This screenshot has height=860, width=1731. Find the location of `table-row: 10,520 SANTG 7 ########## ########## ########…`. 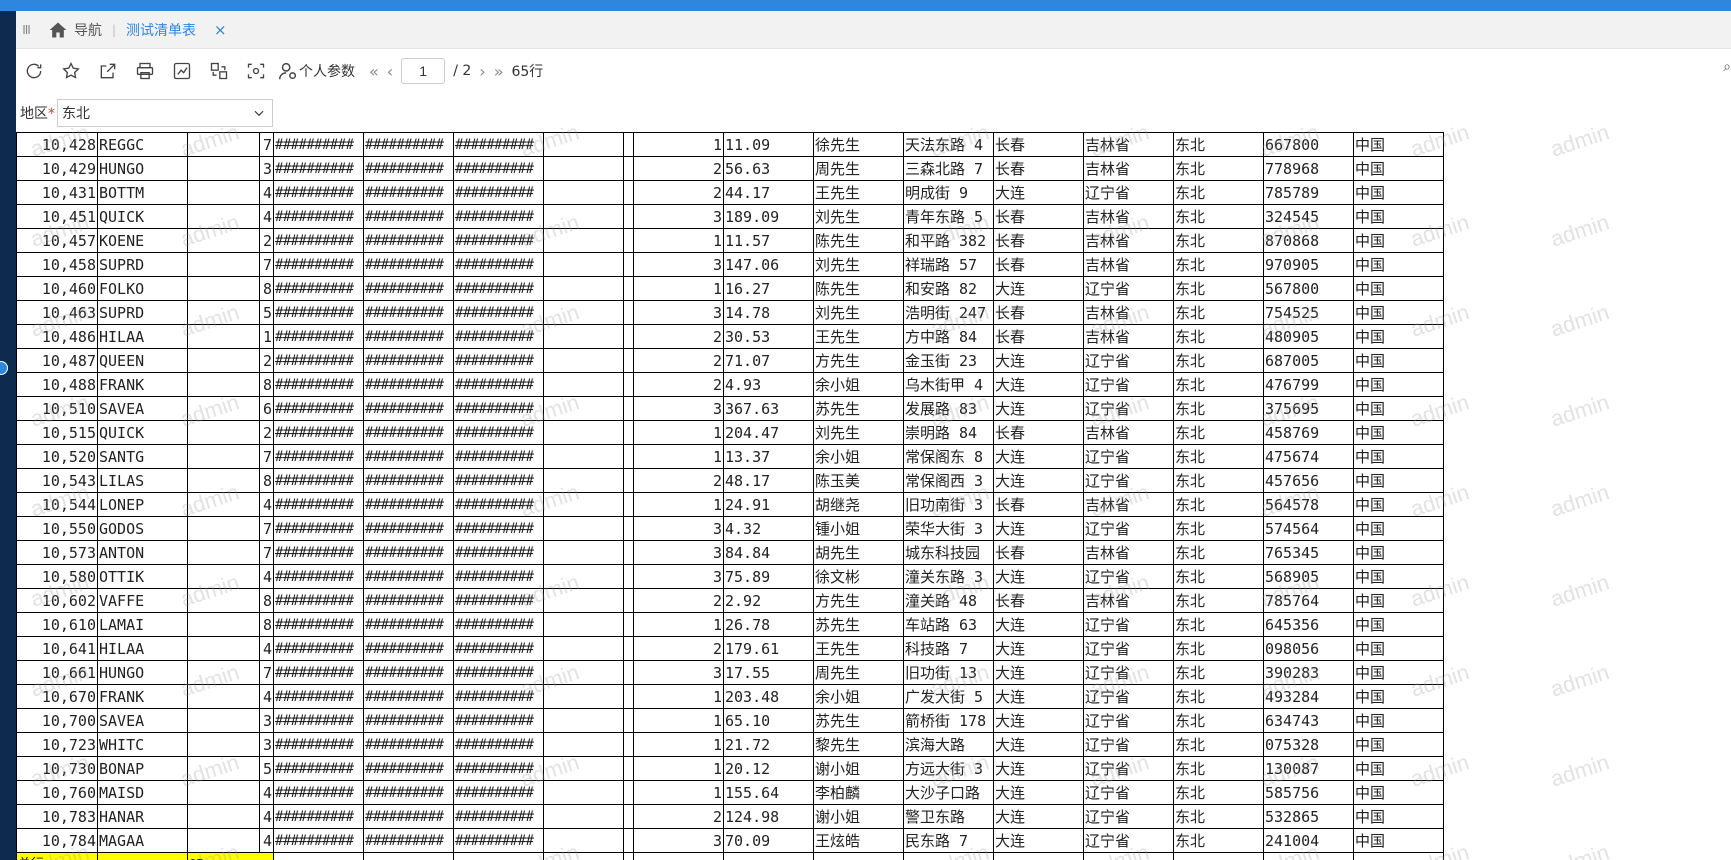

table-row: 10,520 SANTG 7 ########## ########## ########… is located at coordinates (730, 456).